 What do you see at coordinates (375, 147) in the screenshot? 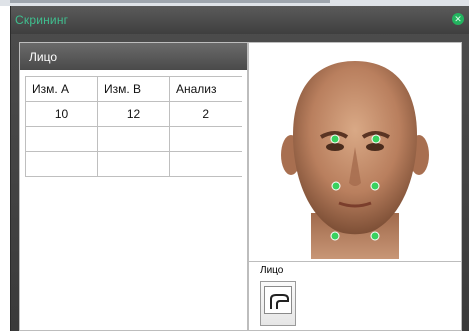
I see `right-eye` at bounding box center [375, 147].